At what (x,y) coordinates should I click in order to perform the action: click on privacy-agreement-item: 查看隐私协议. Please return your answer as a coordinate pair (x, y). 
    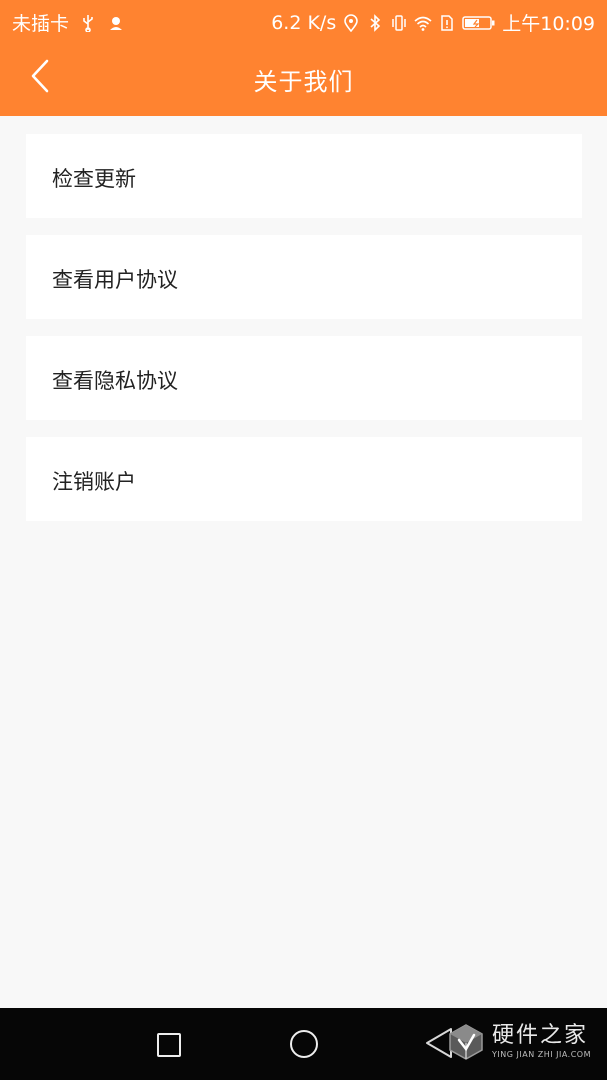
    Looking at the image, I should click on (304, 378).